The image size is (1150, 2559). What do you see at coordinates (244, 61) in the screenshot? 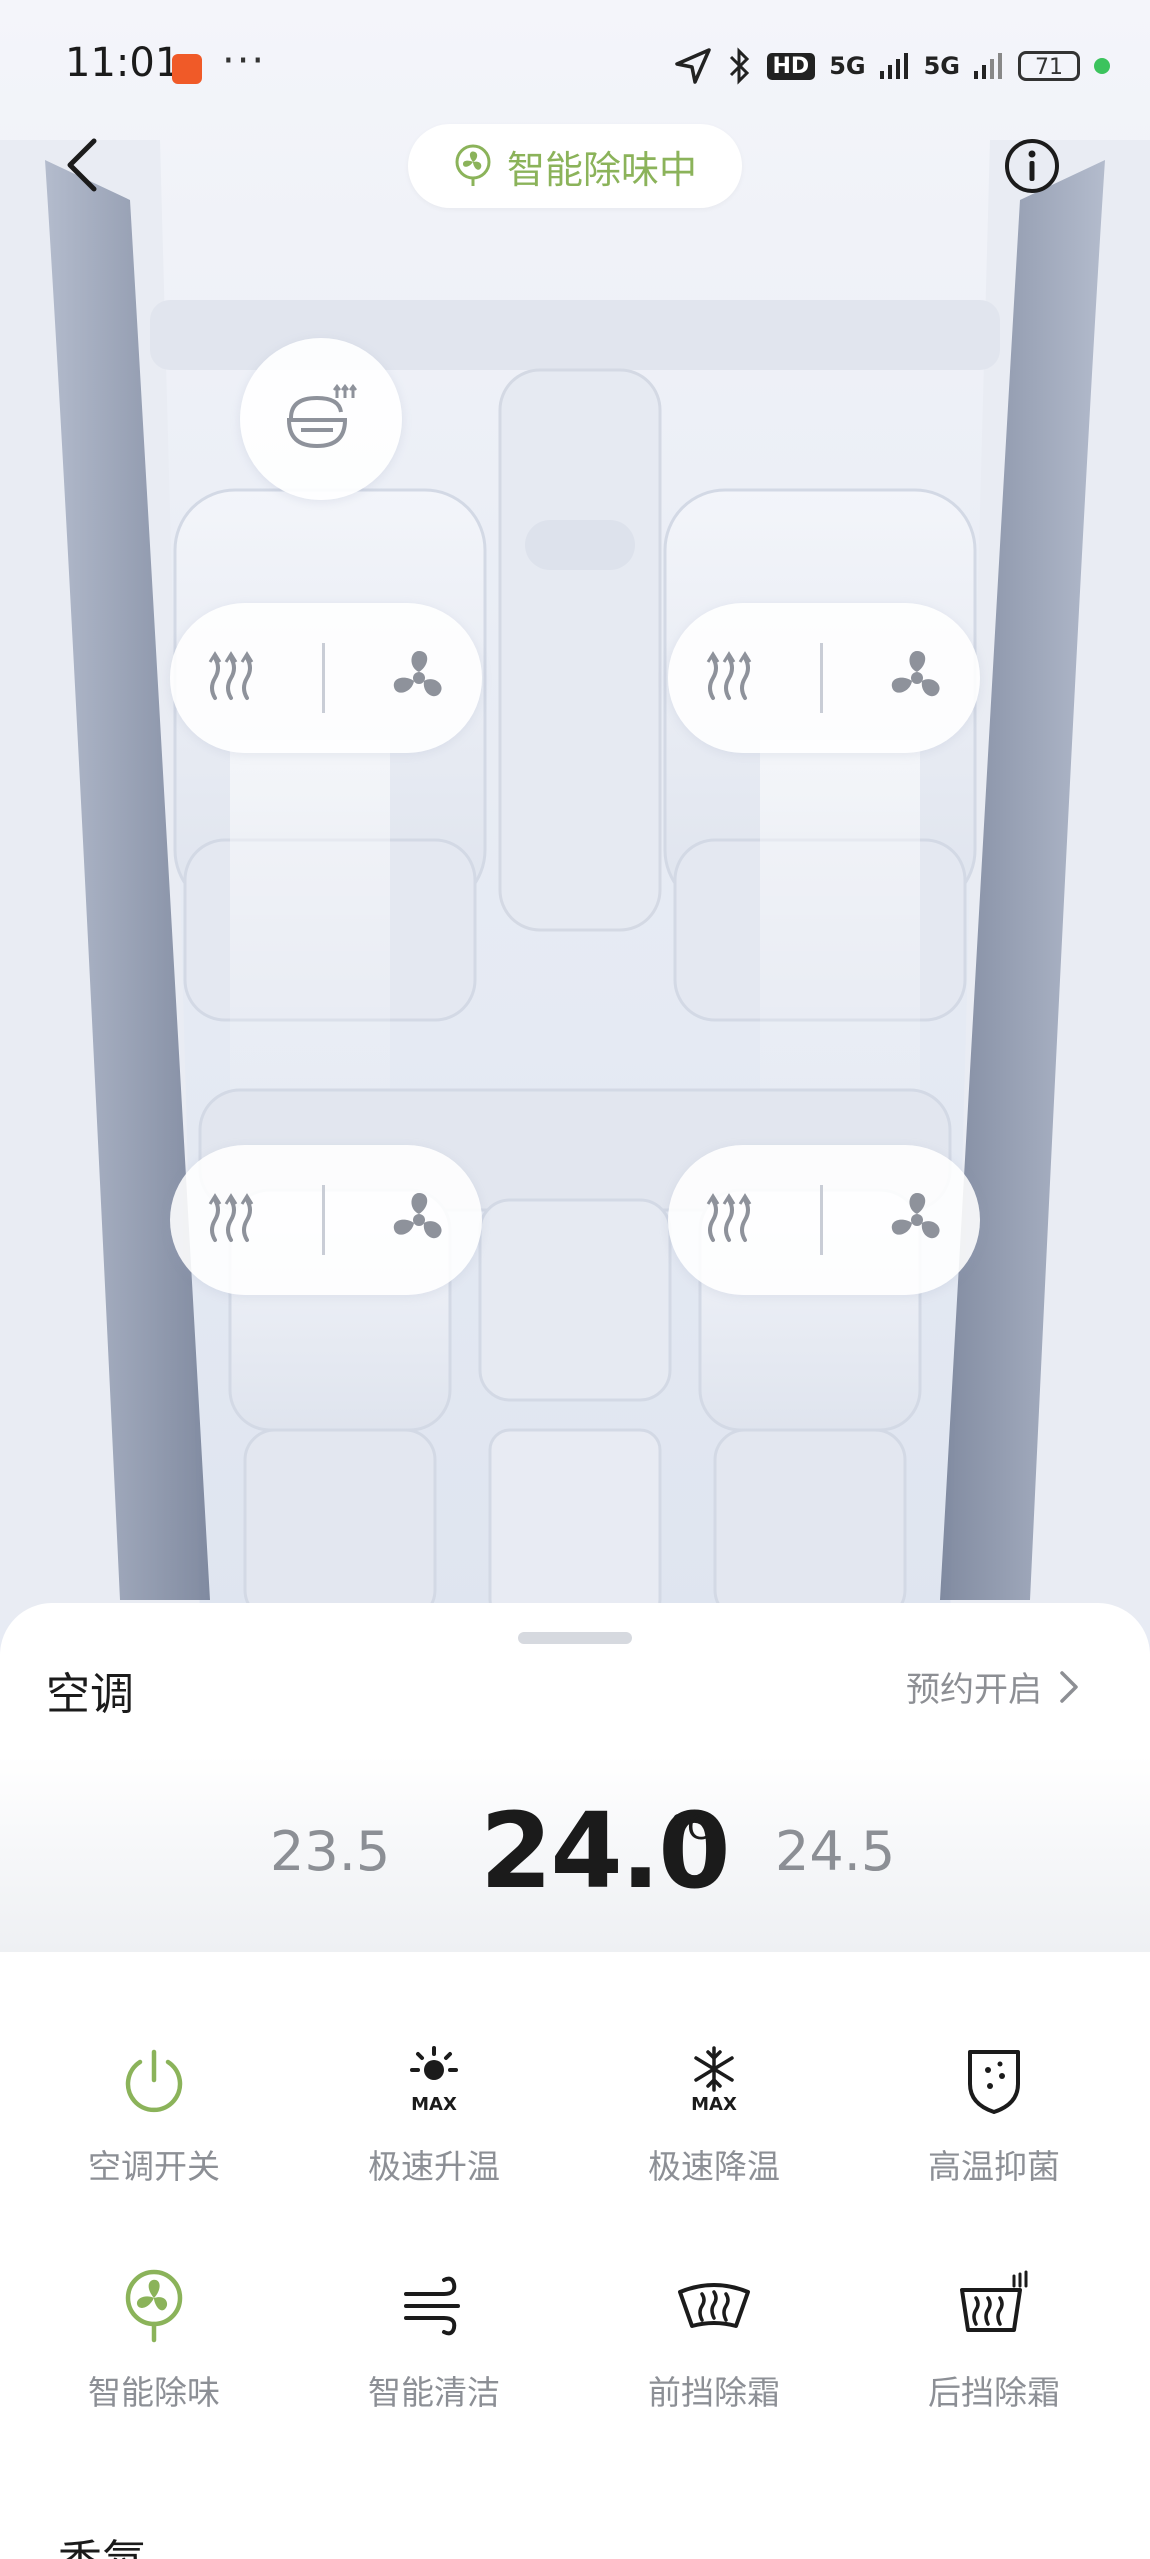
I see `more-notifications-icon: ···` at bounding box center [244, 61].